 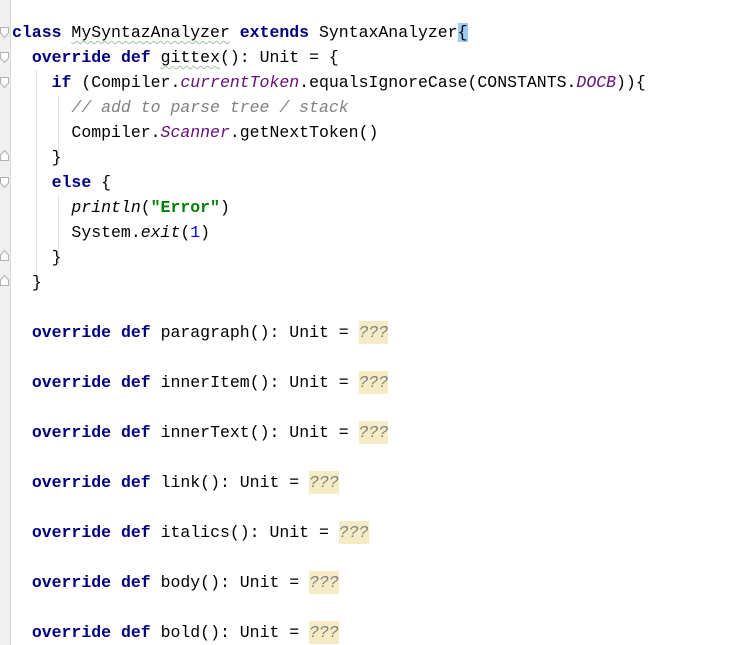 I want to click on code-line-close-else: }, so click(x=377, y=257).